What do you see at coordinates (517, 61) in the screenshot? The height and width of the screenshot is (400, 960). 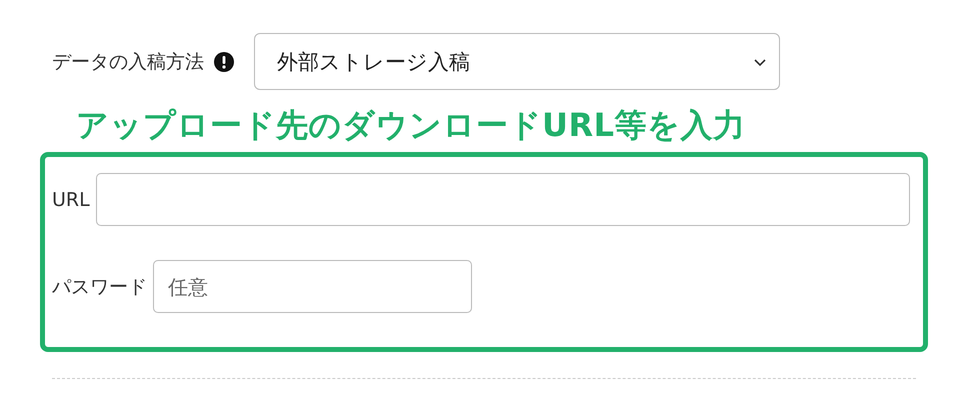 I see `method-select: 外部ストレージ入稿` at bounding box center [517, 61].